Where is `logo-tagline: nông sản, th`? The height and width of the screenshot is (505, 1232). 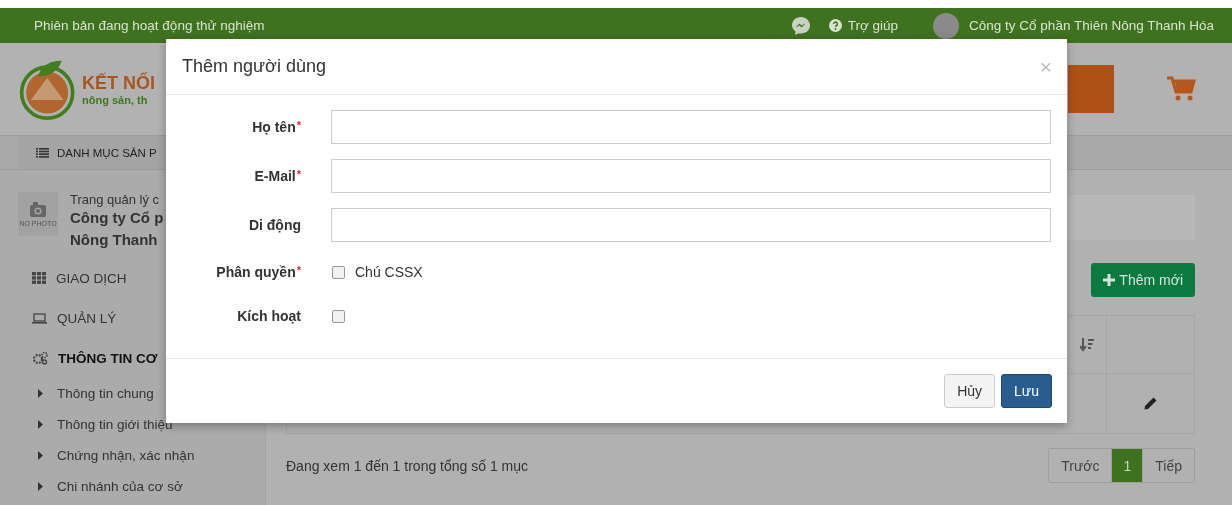 logo-tagline: nông sản, th is located at coordinates (115, 99).